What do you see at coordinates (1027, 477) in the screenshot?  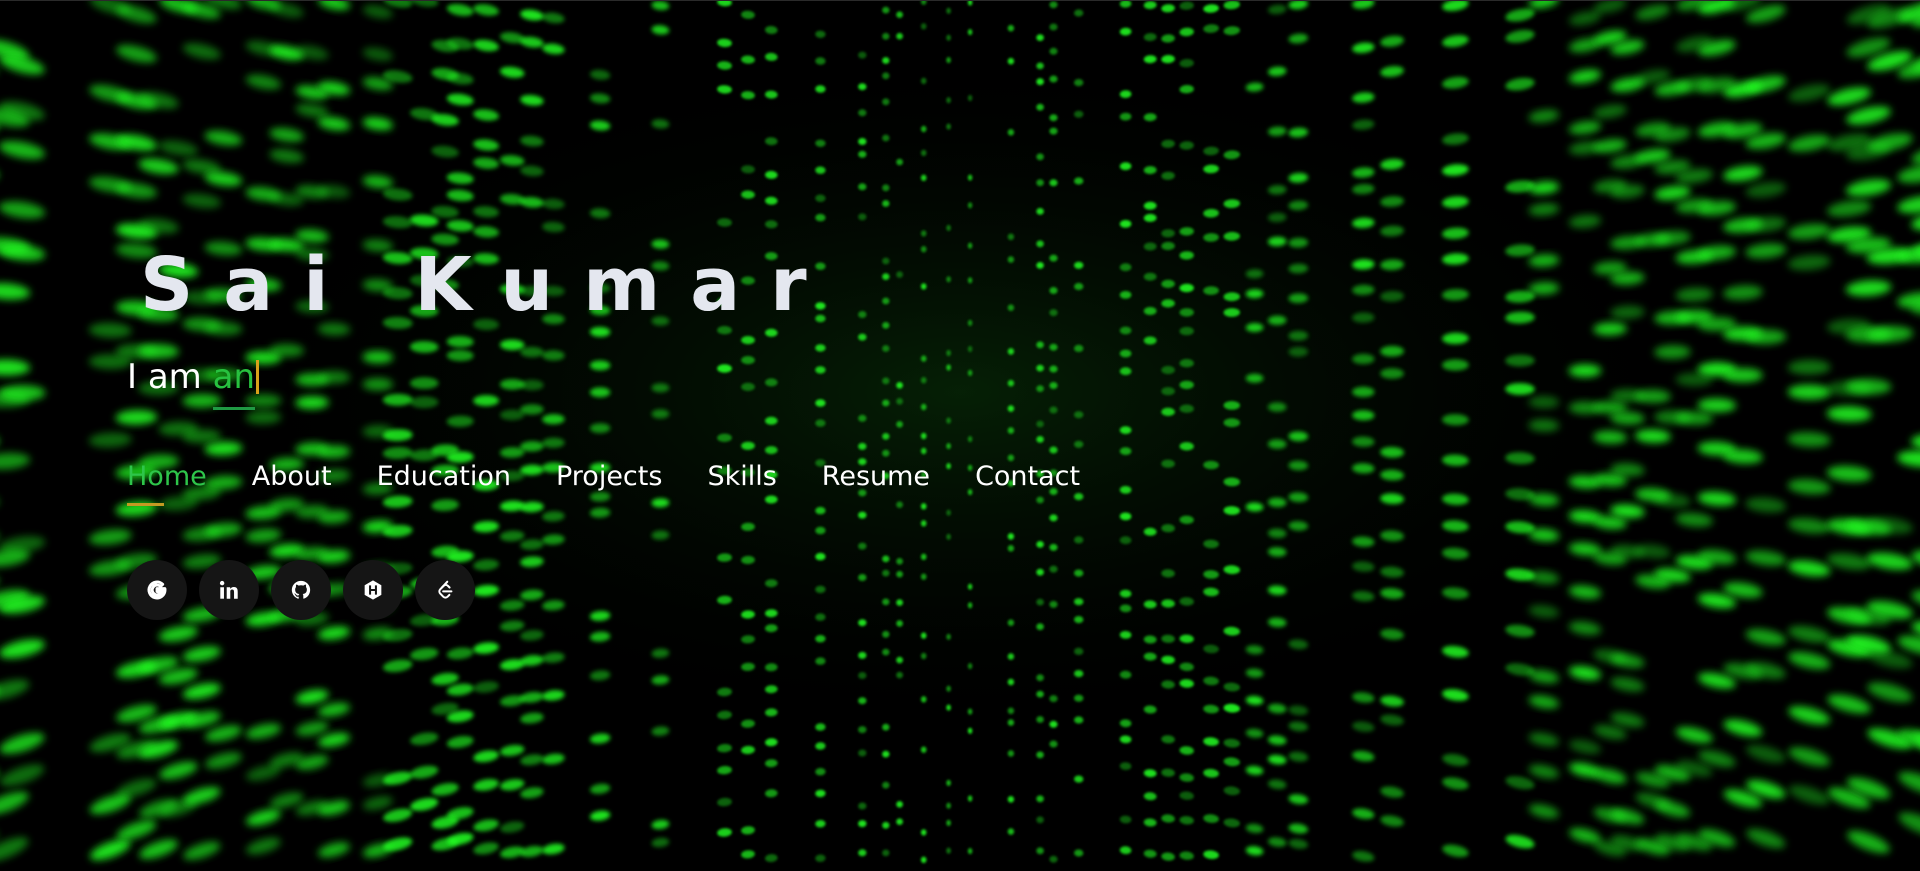 I see `nav-item-contact: Contact` at bounding box center [1027, 477].